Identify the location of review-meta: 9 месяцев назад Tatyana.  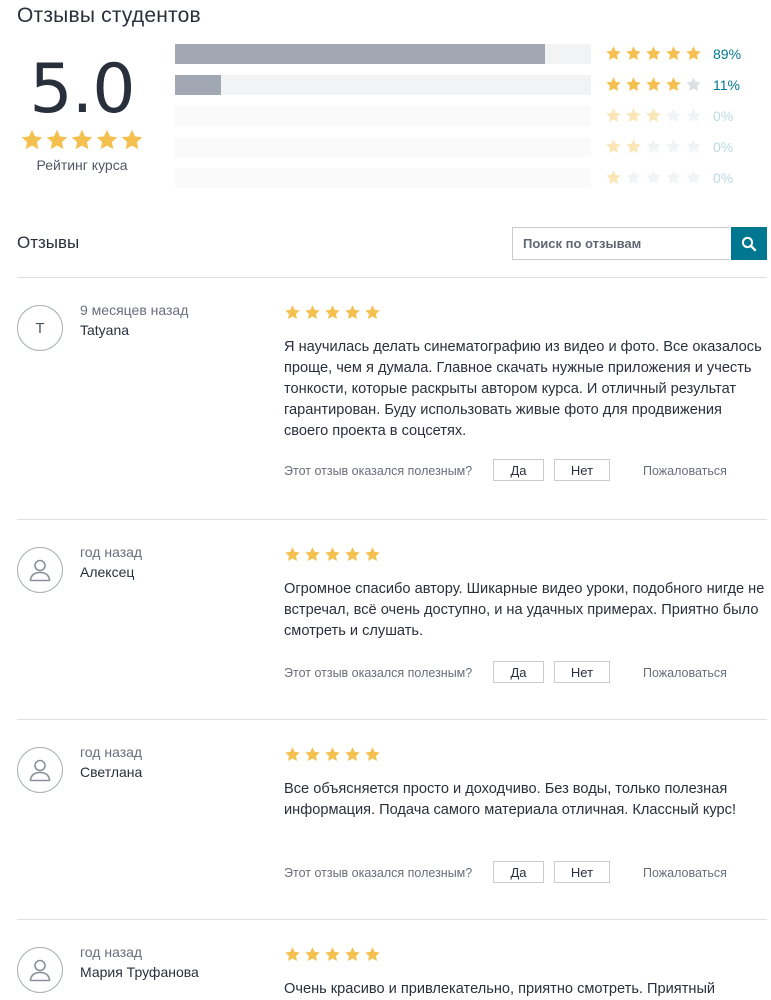
(134, 320).